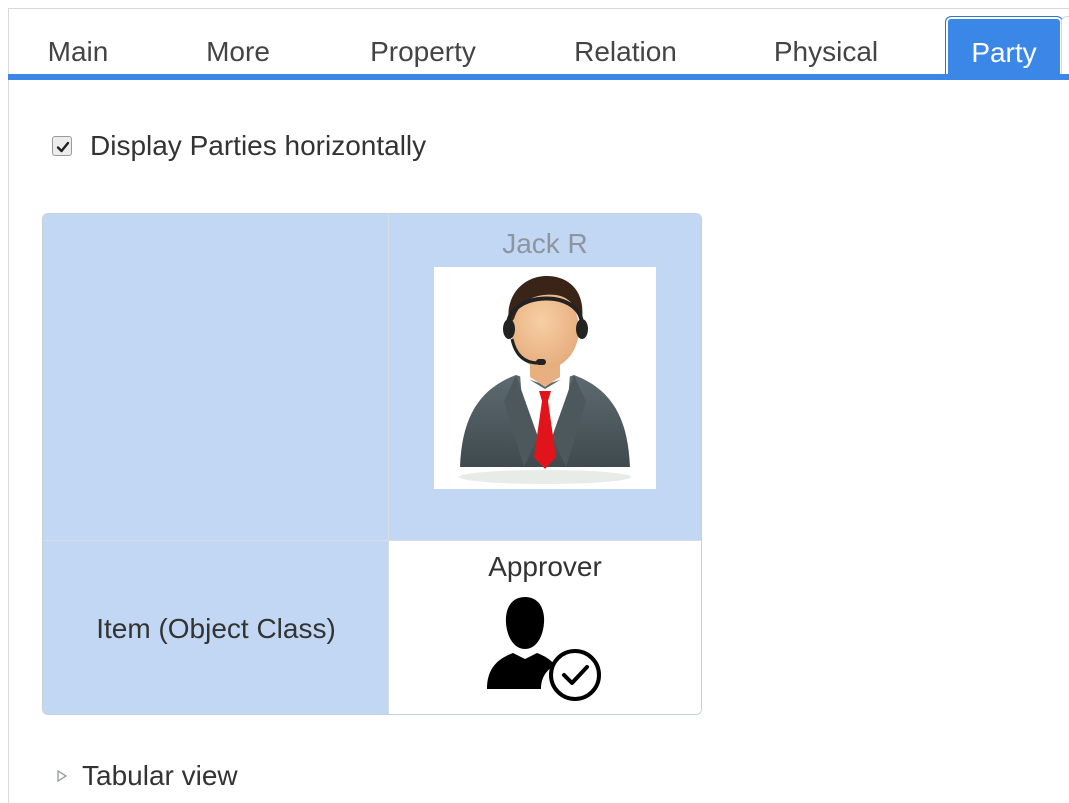 Image resolution: width=1069 pixels, height=803 pixels. What do you see at coordinates (545, 648) in the screenshot?
I see `user-check-icon` at bounding box center [545, 648].